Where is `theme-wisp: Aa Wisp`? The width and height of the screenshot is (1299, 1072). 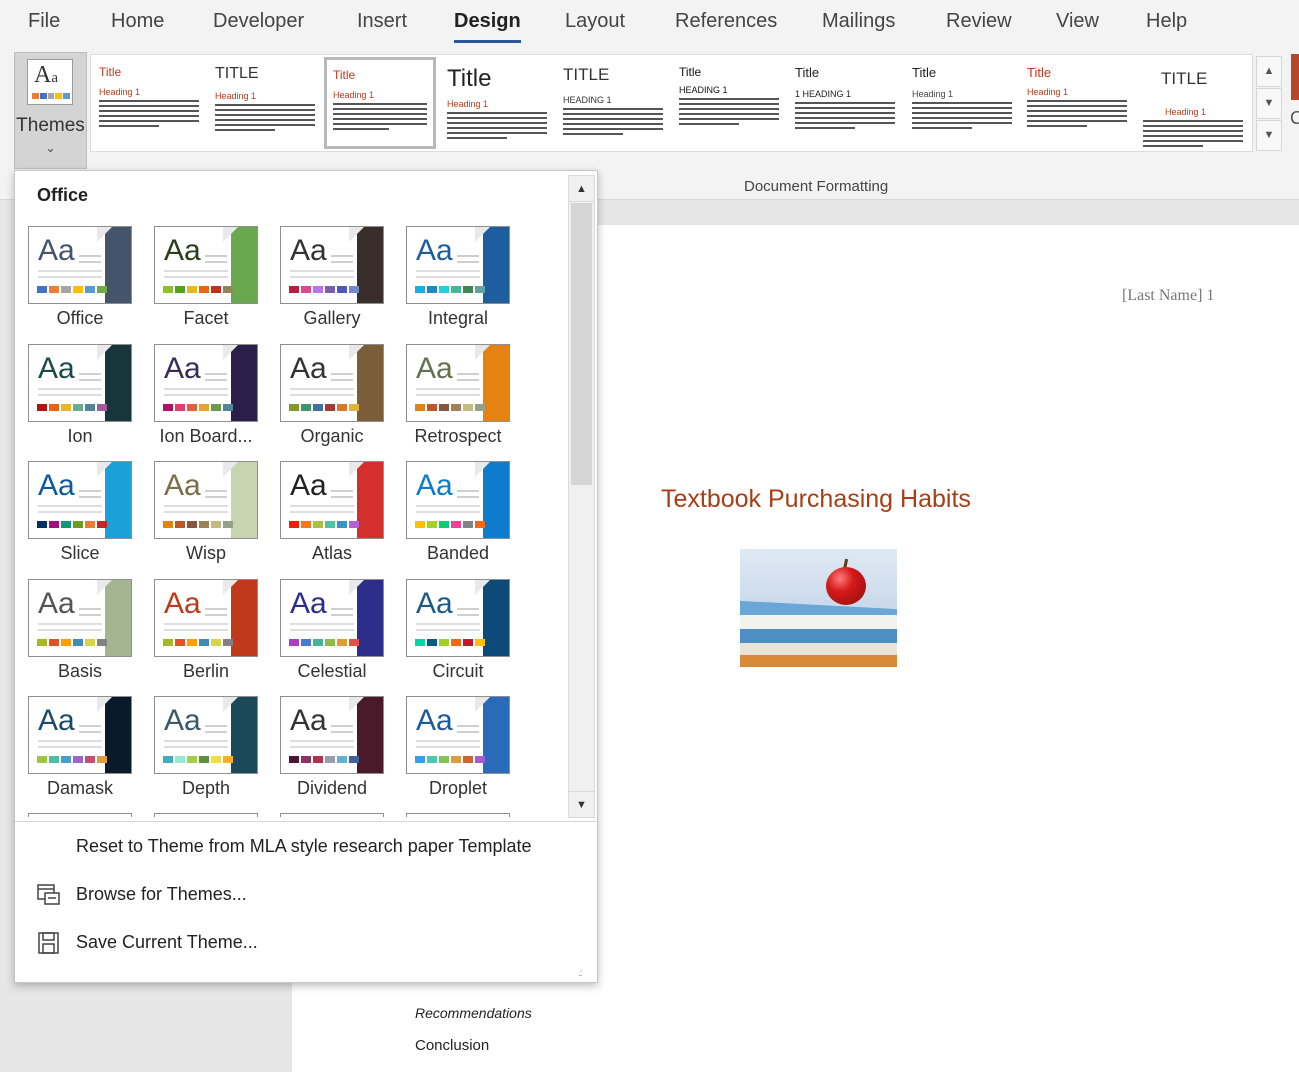 theme-wisp: Aa Wisp is located at coordinates (206, 517).